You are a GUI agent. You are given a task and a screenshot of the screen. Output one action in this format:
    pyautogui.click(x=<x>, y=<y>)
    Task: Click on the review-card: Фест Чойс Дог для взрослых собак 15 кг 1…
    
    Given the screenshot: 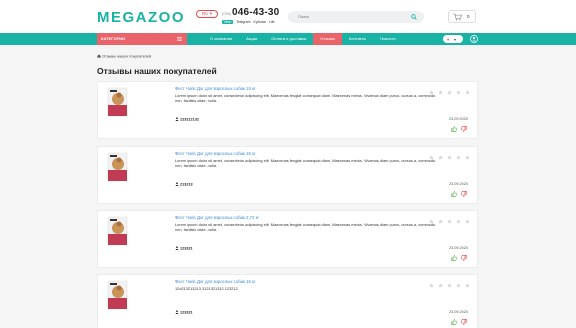 What is the action you would take?
    pyautogui.click(x=287, y=301)
    